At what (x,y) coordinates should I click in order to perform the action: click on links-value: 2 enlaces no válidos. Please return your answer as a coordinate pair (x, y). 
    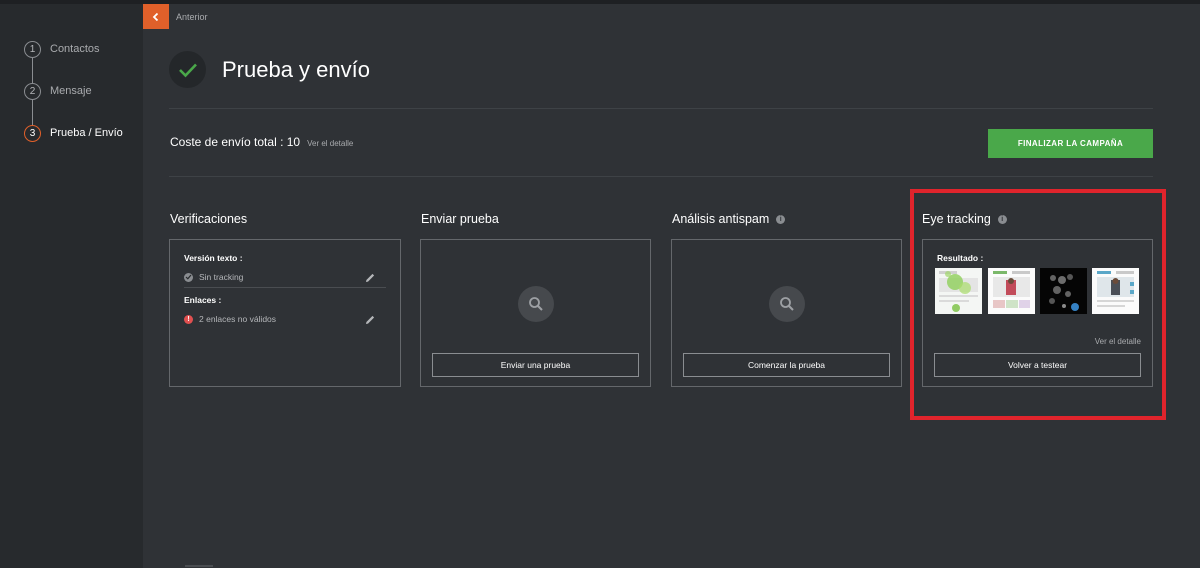
    Looking at the image, I should click on (238, 319).